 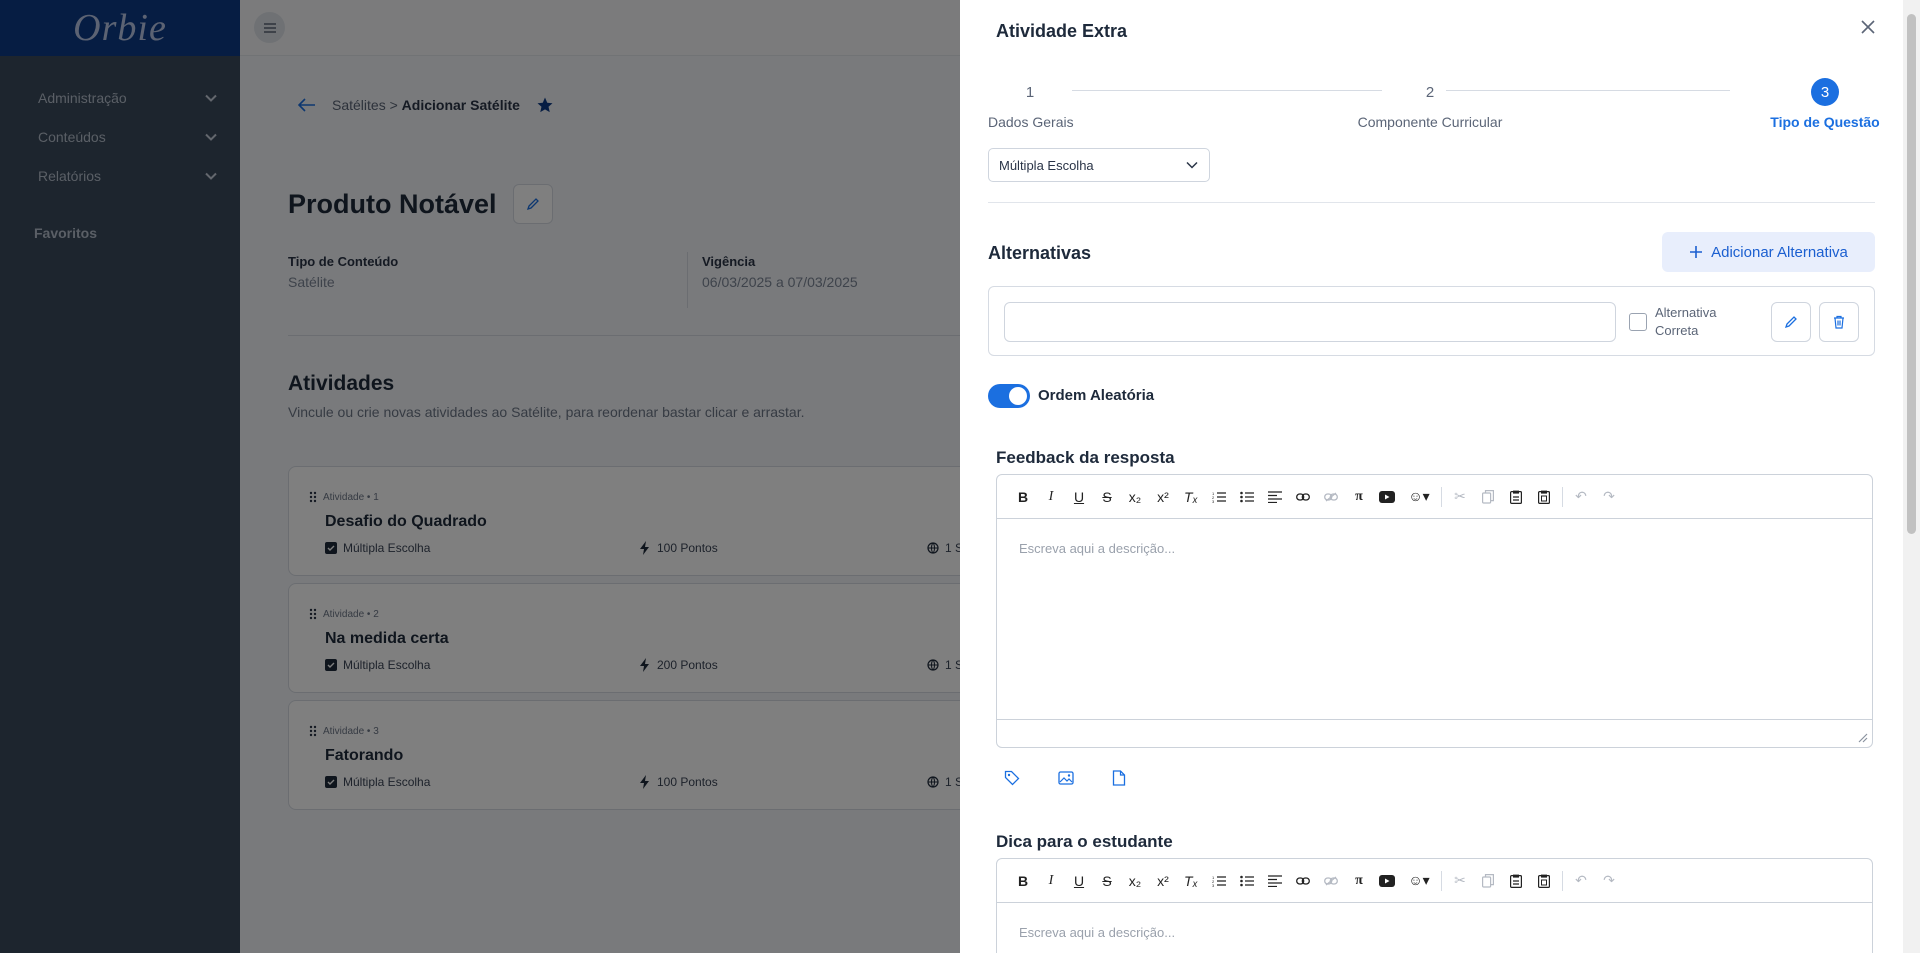 I want to click on correct-alternative-label: Alternativa Correta, so click(x=1686, y=321).